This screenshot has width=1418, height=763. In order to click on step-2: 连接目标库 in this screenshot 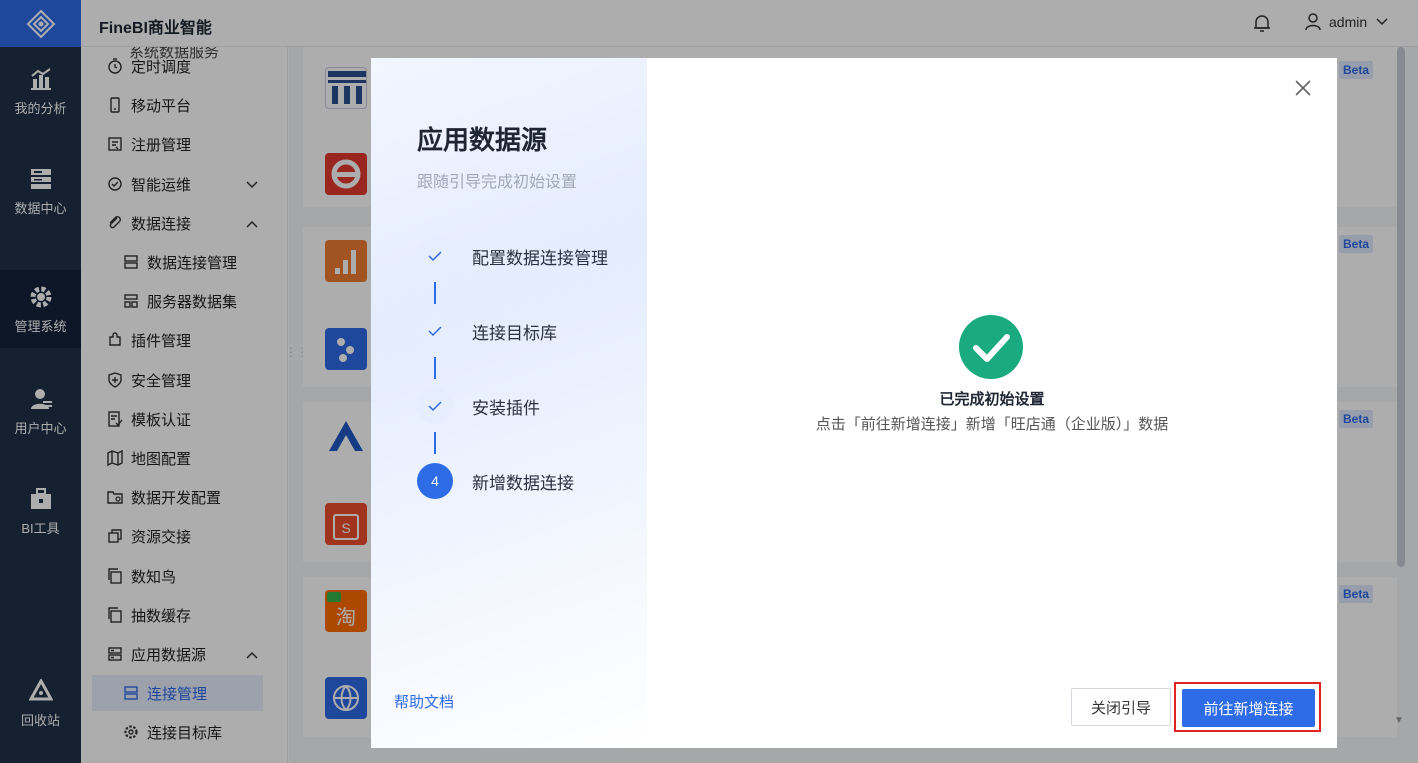, I will do `click(487, 331)`.